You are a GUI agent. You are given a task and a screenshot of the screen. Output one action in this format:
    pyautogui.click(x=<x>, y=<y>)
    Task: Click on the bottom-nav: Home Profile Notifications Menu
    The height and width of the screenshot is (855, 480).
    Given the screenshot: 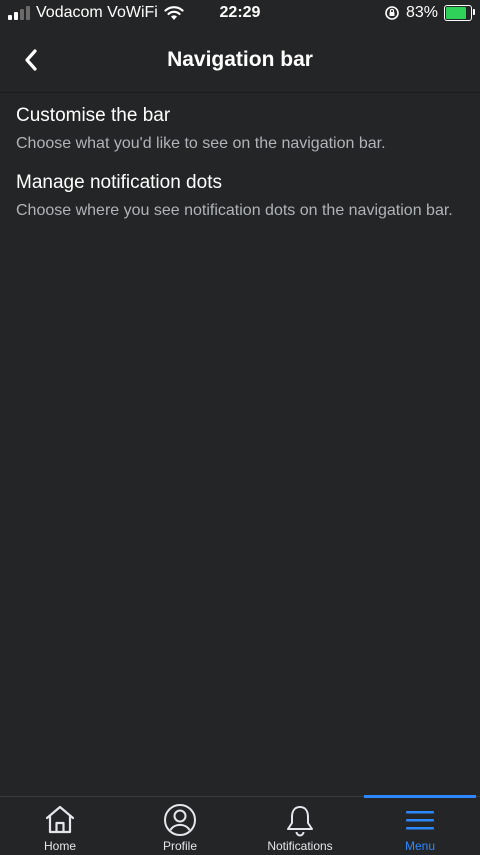 What is the action you would take?
    pyautogui.click(x=240, y=825)
    